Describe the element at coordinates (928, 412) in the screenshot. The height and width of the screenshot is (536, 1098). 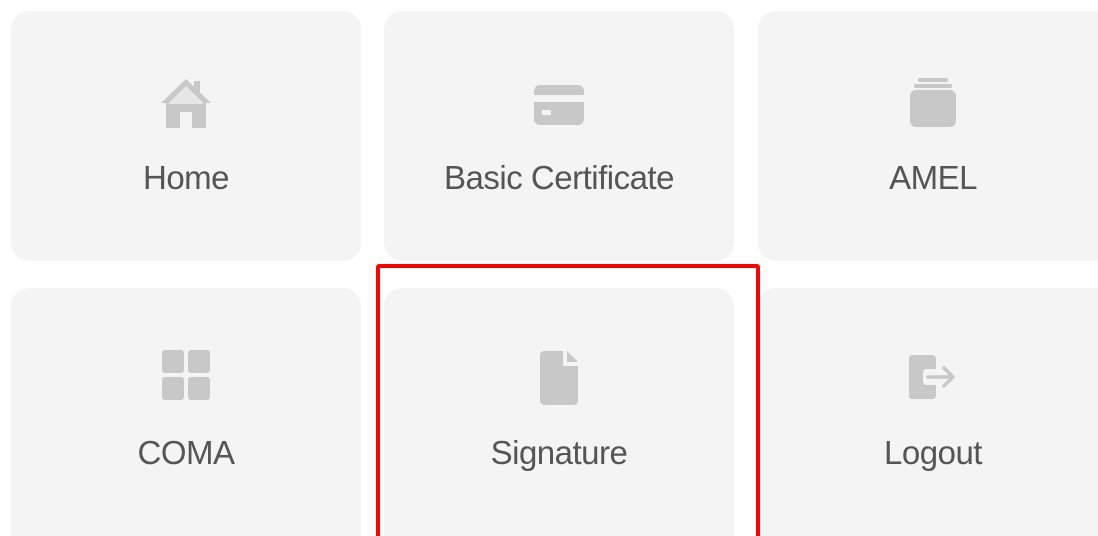
I see `logout-tile: Logout` at that location.